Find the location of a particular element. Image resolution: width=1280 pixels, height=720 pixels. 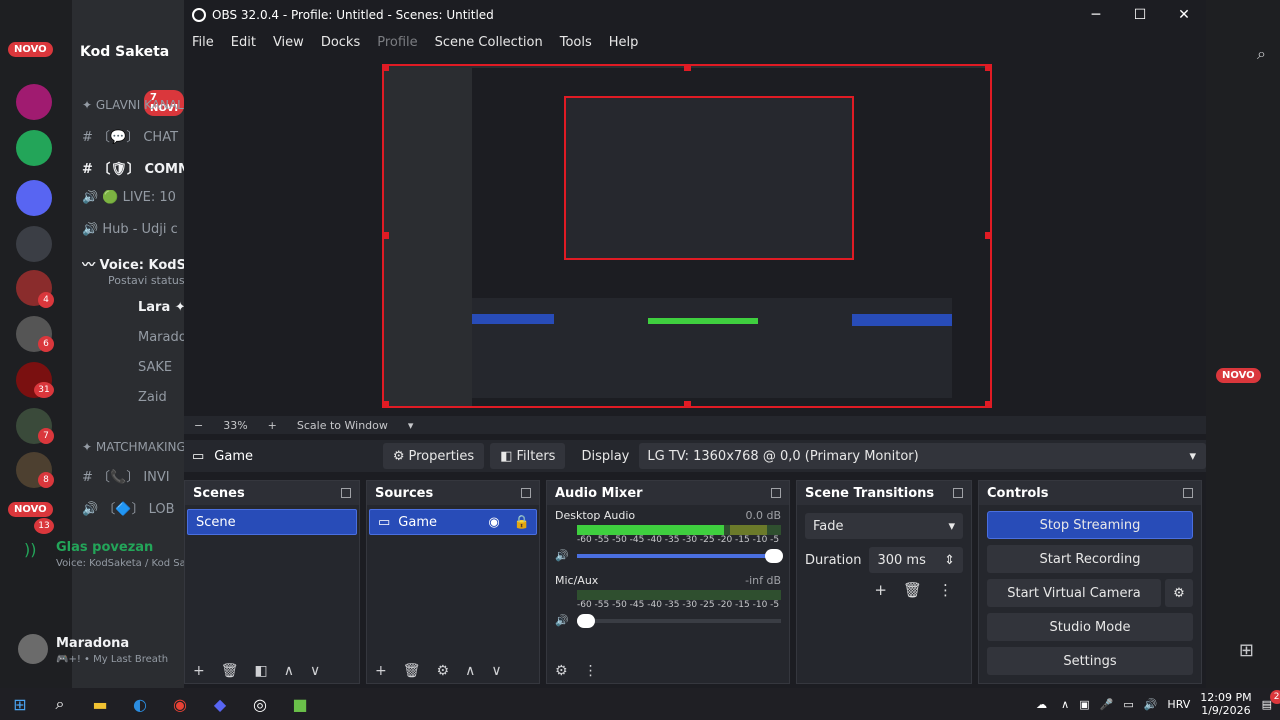

duration-spinbox: 300 ms ⇕ is located at coordinates (916, 560).